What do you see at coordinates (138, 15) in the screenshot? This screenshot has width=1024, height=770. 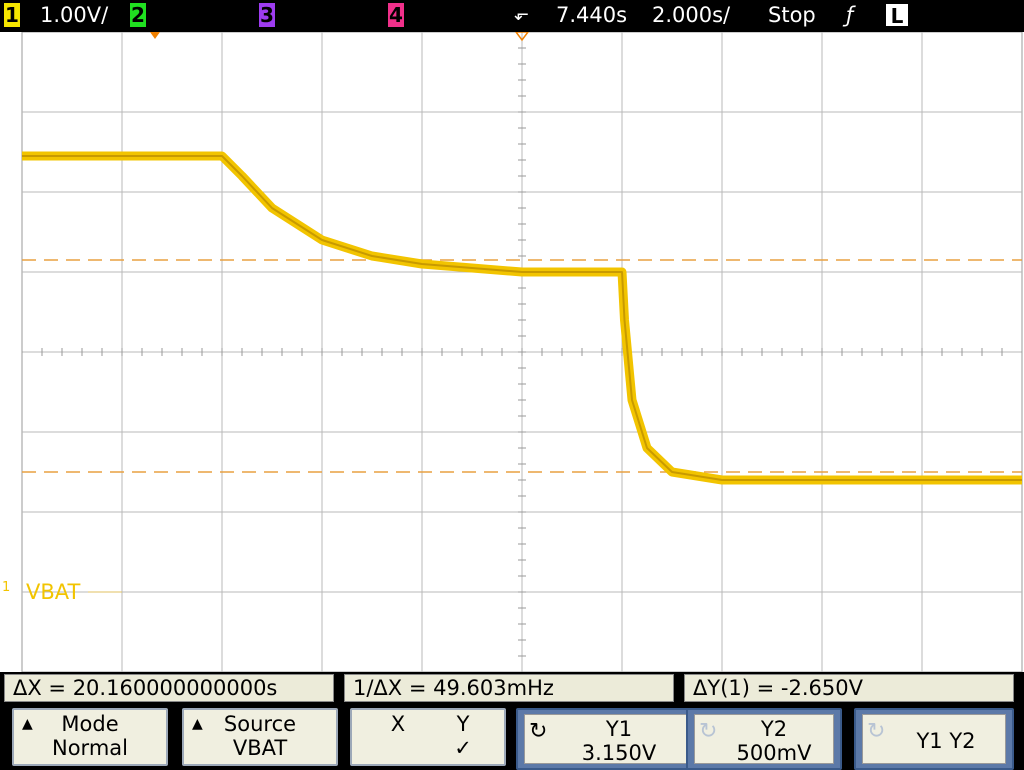 I see `channel-2-badge: 2` at bounding box center [138, 15].